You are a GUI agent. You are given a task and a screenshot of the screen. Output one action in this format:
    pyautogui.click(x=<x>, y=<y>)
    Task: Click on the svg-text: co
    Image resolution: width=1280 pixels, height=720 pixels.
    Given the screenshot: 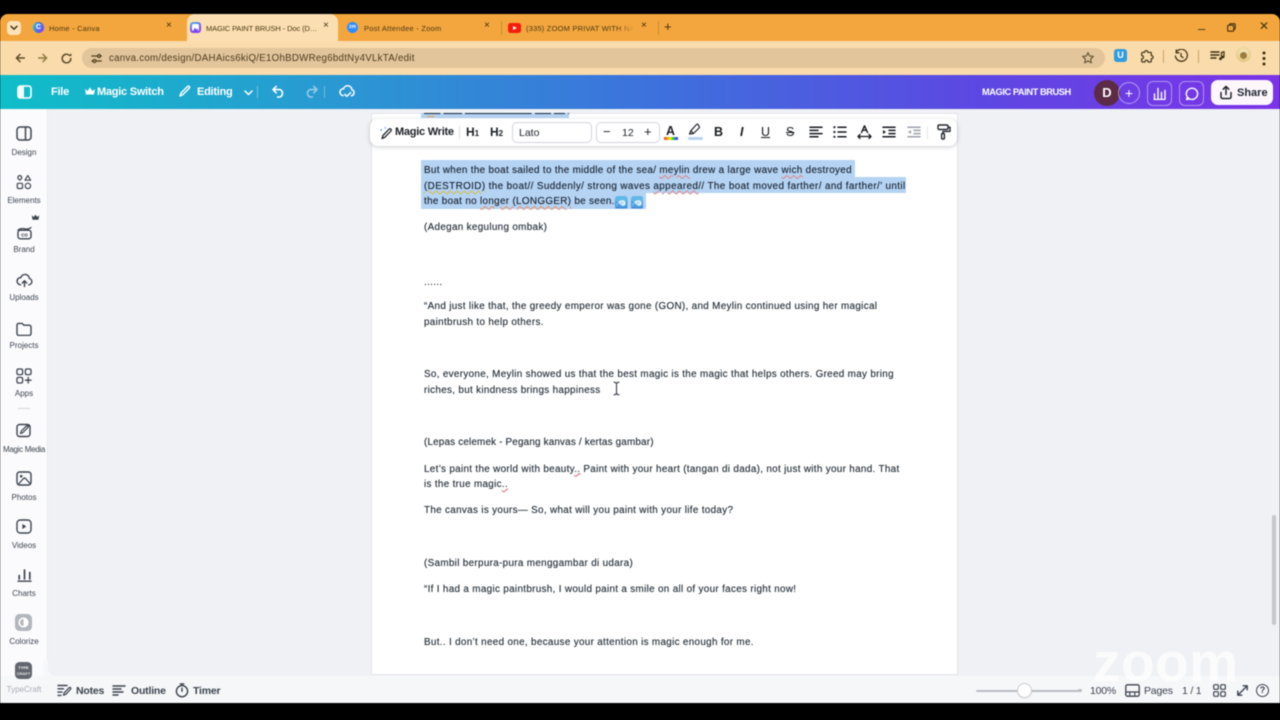 What is the action you would take?
    pyautogui.click(x=24, y=236)
    